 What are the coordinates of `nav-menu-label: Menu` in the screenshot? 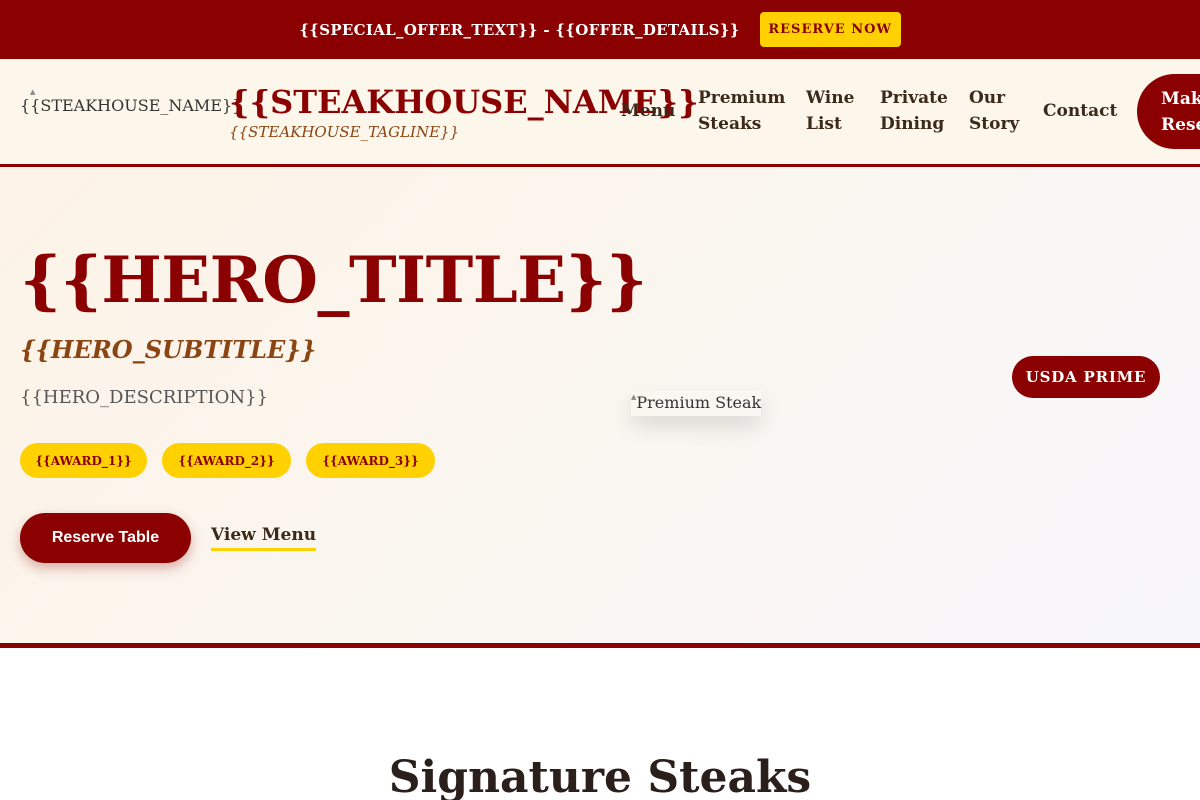 It's located at (648, 111).